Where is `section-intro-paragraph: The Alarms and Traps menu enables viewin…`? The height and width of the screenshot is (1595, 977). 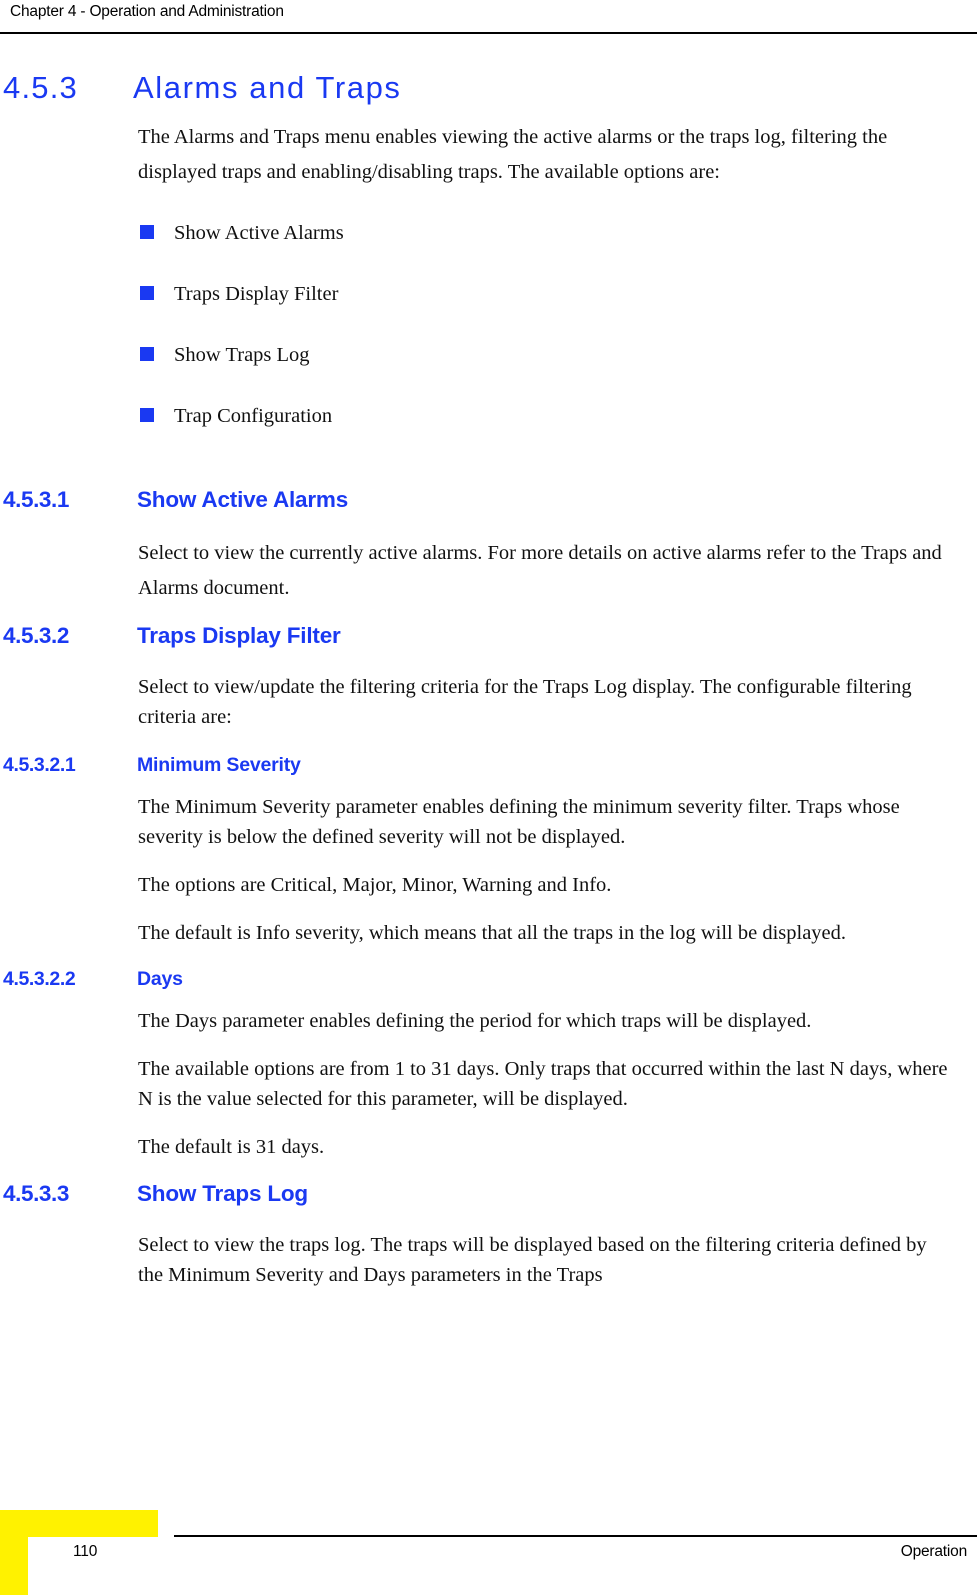
section-intro-paragraph: The Alarms and Traps menu enables viewin… is located at coordinates (513, 154).